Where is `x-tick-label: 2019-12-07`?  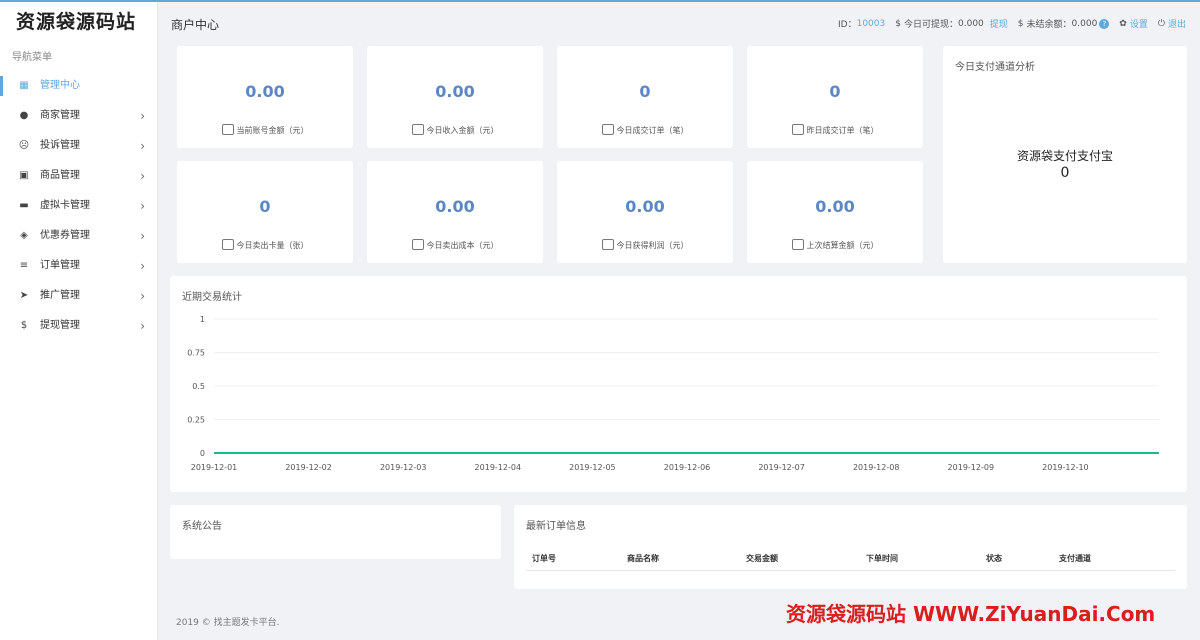 x-tick-label: 2019-12-07 is located at coordinates (781, 467).